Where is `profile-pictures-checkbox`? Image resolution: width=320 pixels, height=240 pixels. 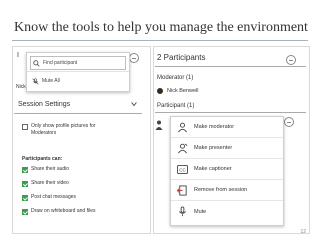 profile-pictures-checkbox is located at coordinates (25, 126).